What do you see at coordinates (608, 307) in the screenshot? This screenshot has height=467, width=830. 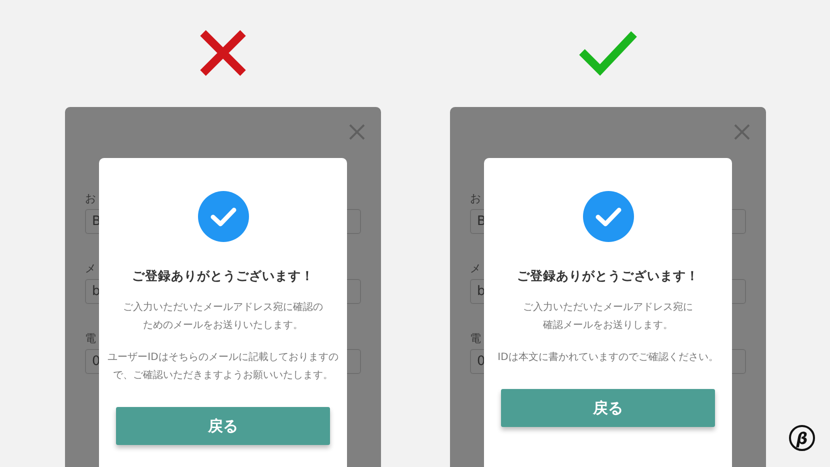 I see `message-line: ご入力いただいたメールアドレス宛に` at bounding box center [608, 307].